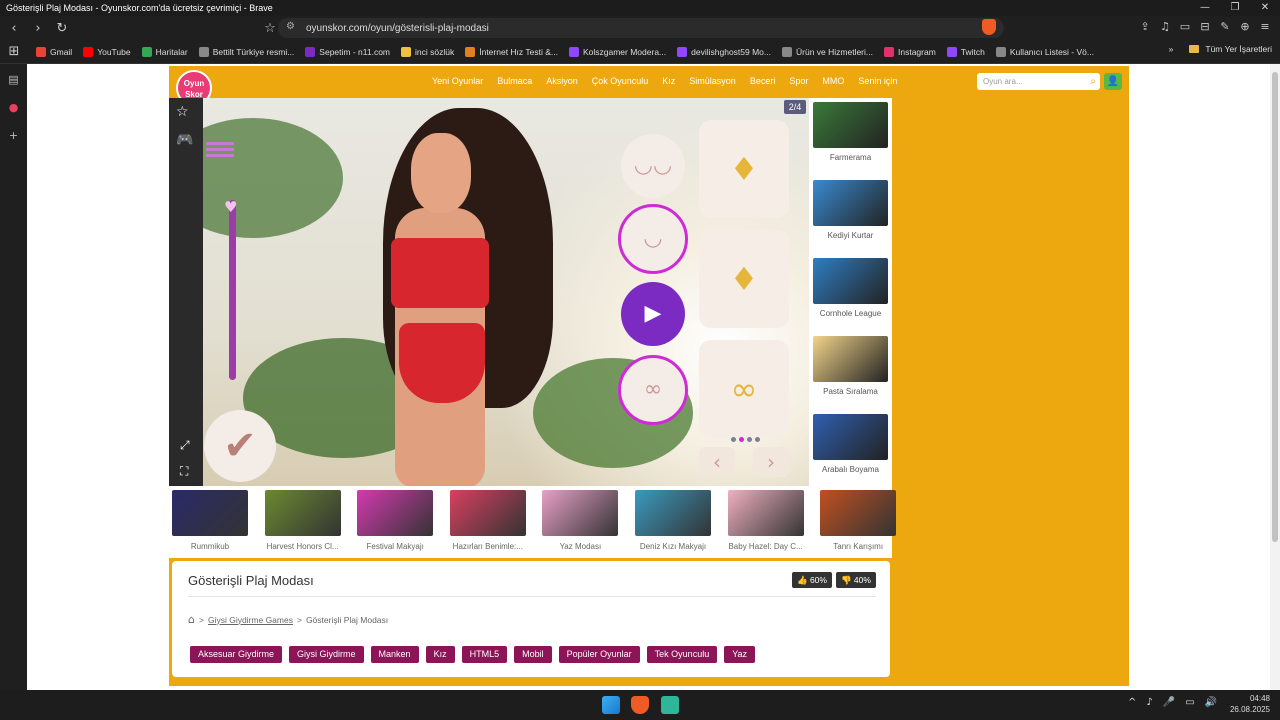 The height and width of the screenshot is (720, 1280). Describe the element at coordinates (220, 151) in the screenshot. I see `menu-icon` at that location.